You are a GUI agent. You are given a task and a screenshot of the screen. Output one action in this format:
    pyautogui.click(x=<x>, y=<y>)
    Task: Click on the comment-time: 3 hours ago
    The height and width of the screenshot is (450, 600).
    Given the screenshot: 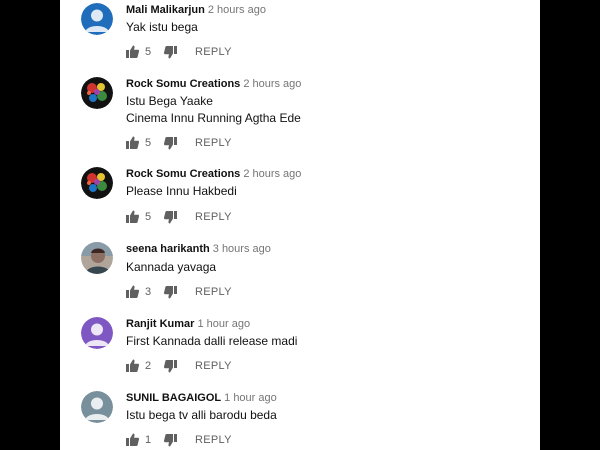 What is the action you would take?
    pyautogui.click(x=242, y=249)
    